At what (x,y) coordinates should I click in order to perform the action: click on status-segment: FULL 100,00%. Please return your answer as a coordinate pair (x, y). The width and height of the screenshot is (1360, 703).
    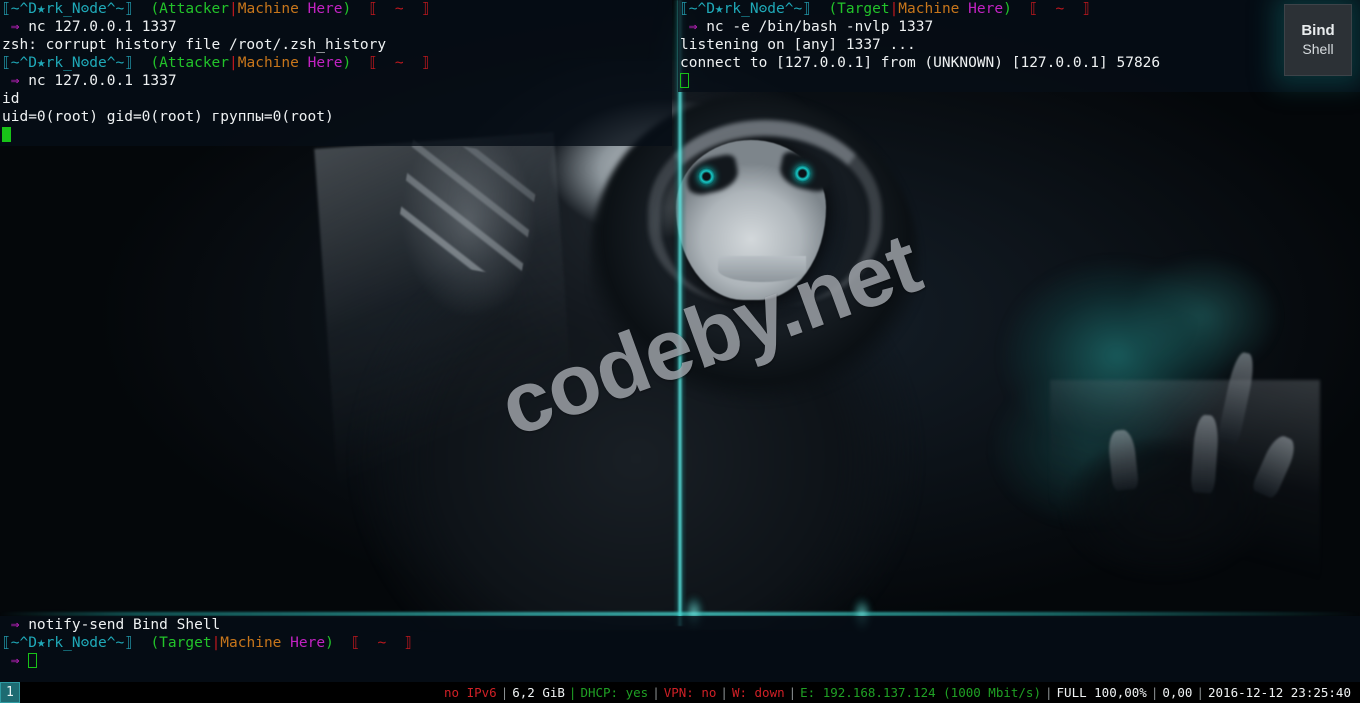
    Looking at the image, I should click on (1101, 692).